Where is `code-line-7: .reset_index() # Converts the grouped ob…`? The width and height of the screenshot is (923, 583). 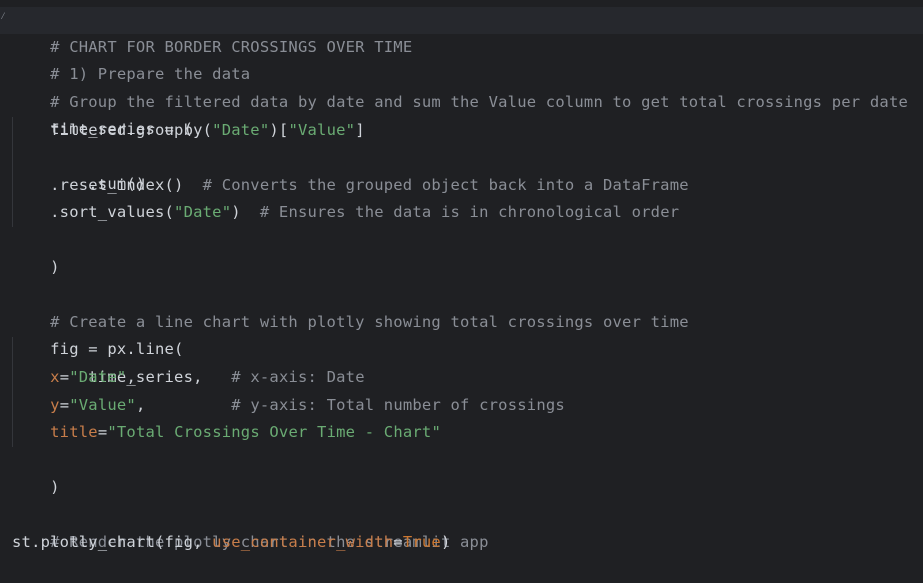
code-line-7: .reset_index() # Converts the grouped ob… is located at coordinates (350, 185).